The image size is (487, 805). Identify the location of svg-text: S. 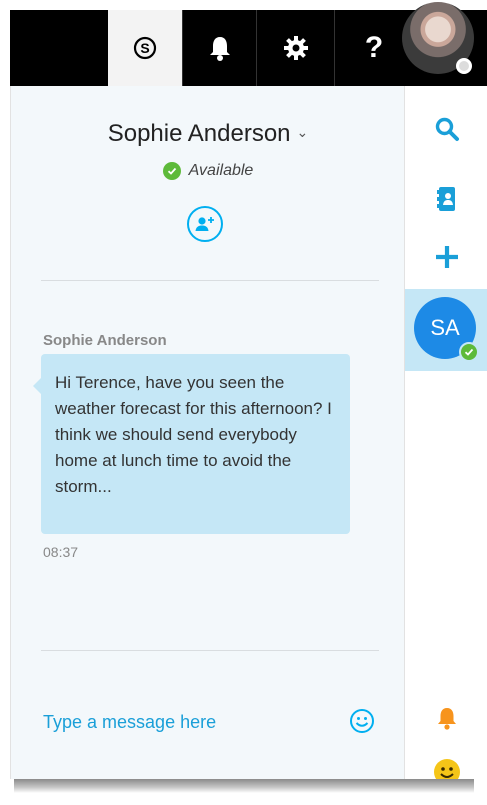
(144, 48).